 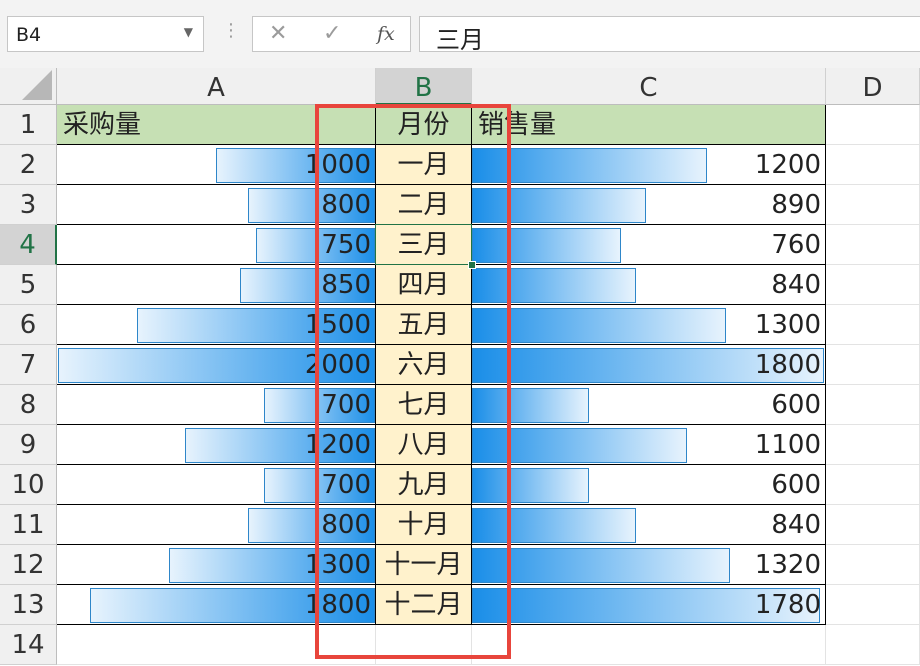 I want to click on cell-a1: 采购量, so click(x=216, y=125).